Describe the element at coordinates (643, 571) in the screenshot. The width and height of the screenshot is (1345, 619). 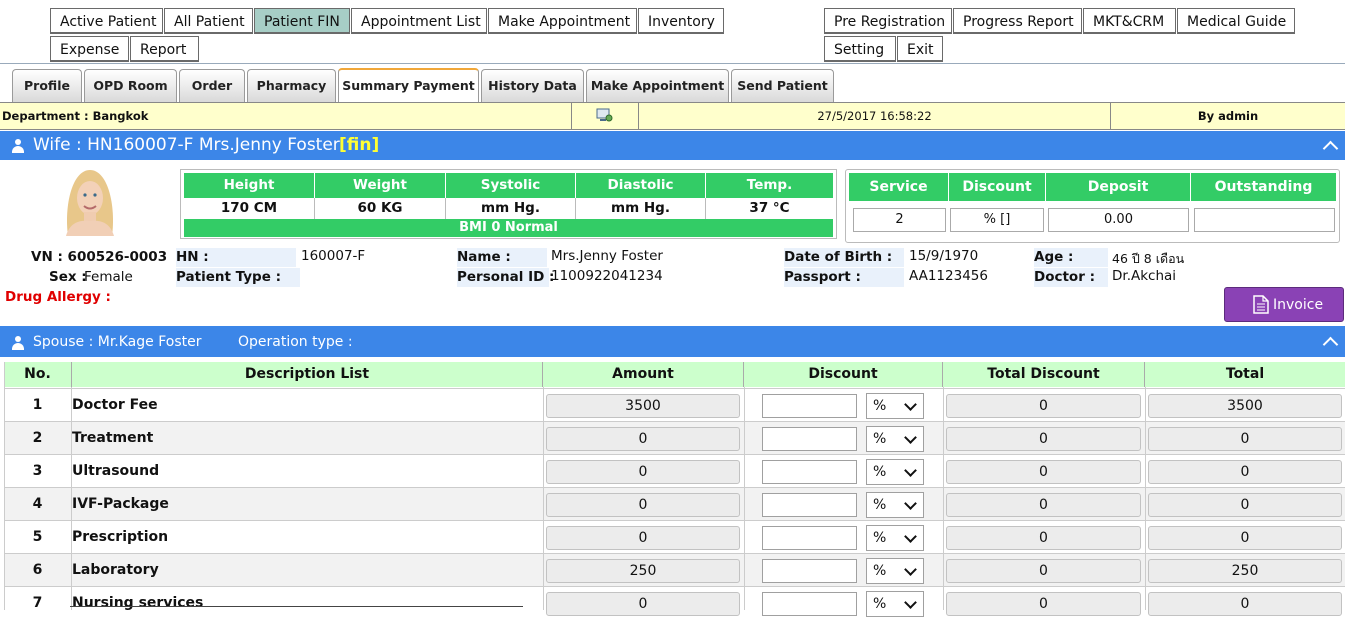
I see `amount-field: 250` at that location.